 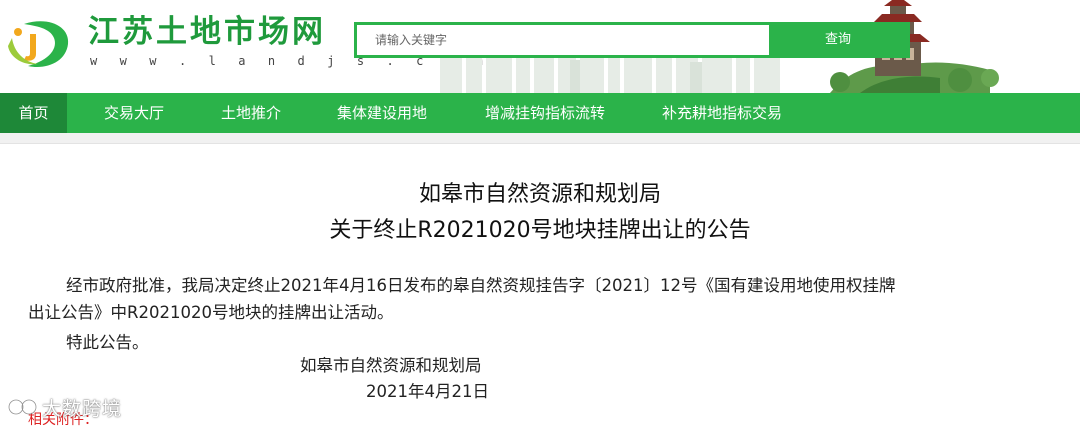 What do you see at coordinates (134, 113) in the screenshot?
I see `nav-item-trading-hall: 交易大厅` at bounding box center [134, 113].